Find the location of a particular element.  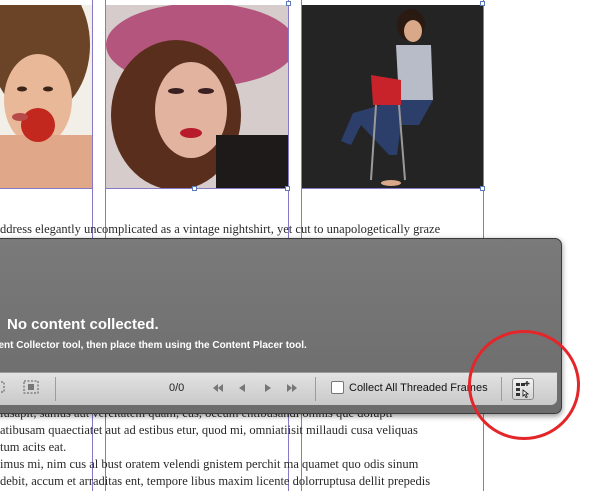

woman-eating-apple-photo is located at coordinates (46, 96).